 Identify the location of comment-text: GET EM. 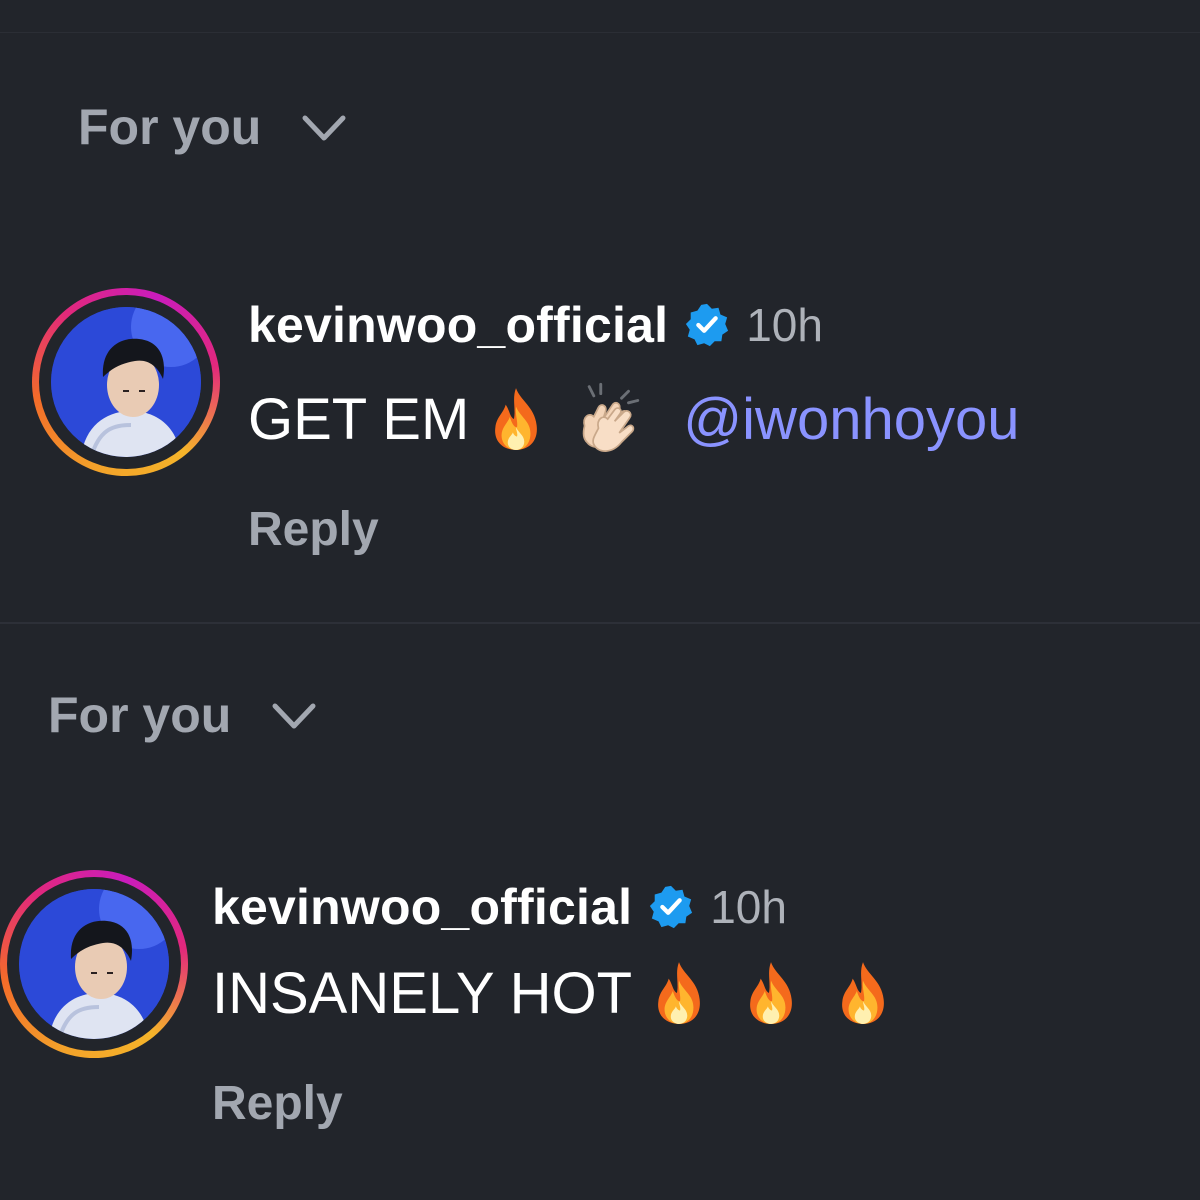
(359, 419).